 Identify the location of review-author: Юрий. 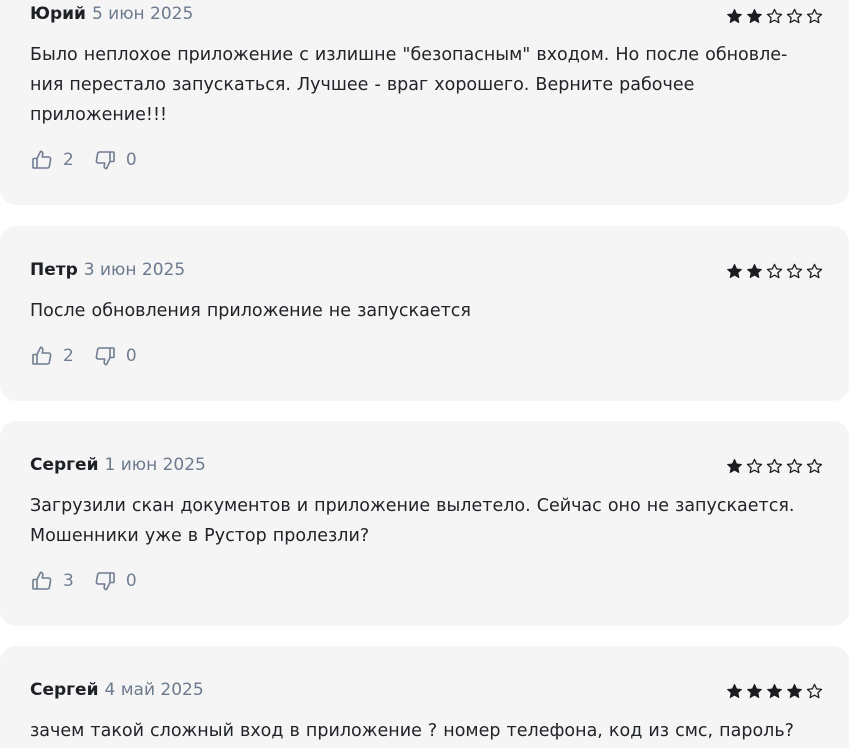
(58, 14).